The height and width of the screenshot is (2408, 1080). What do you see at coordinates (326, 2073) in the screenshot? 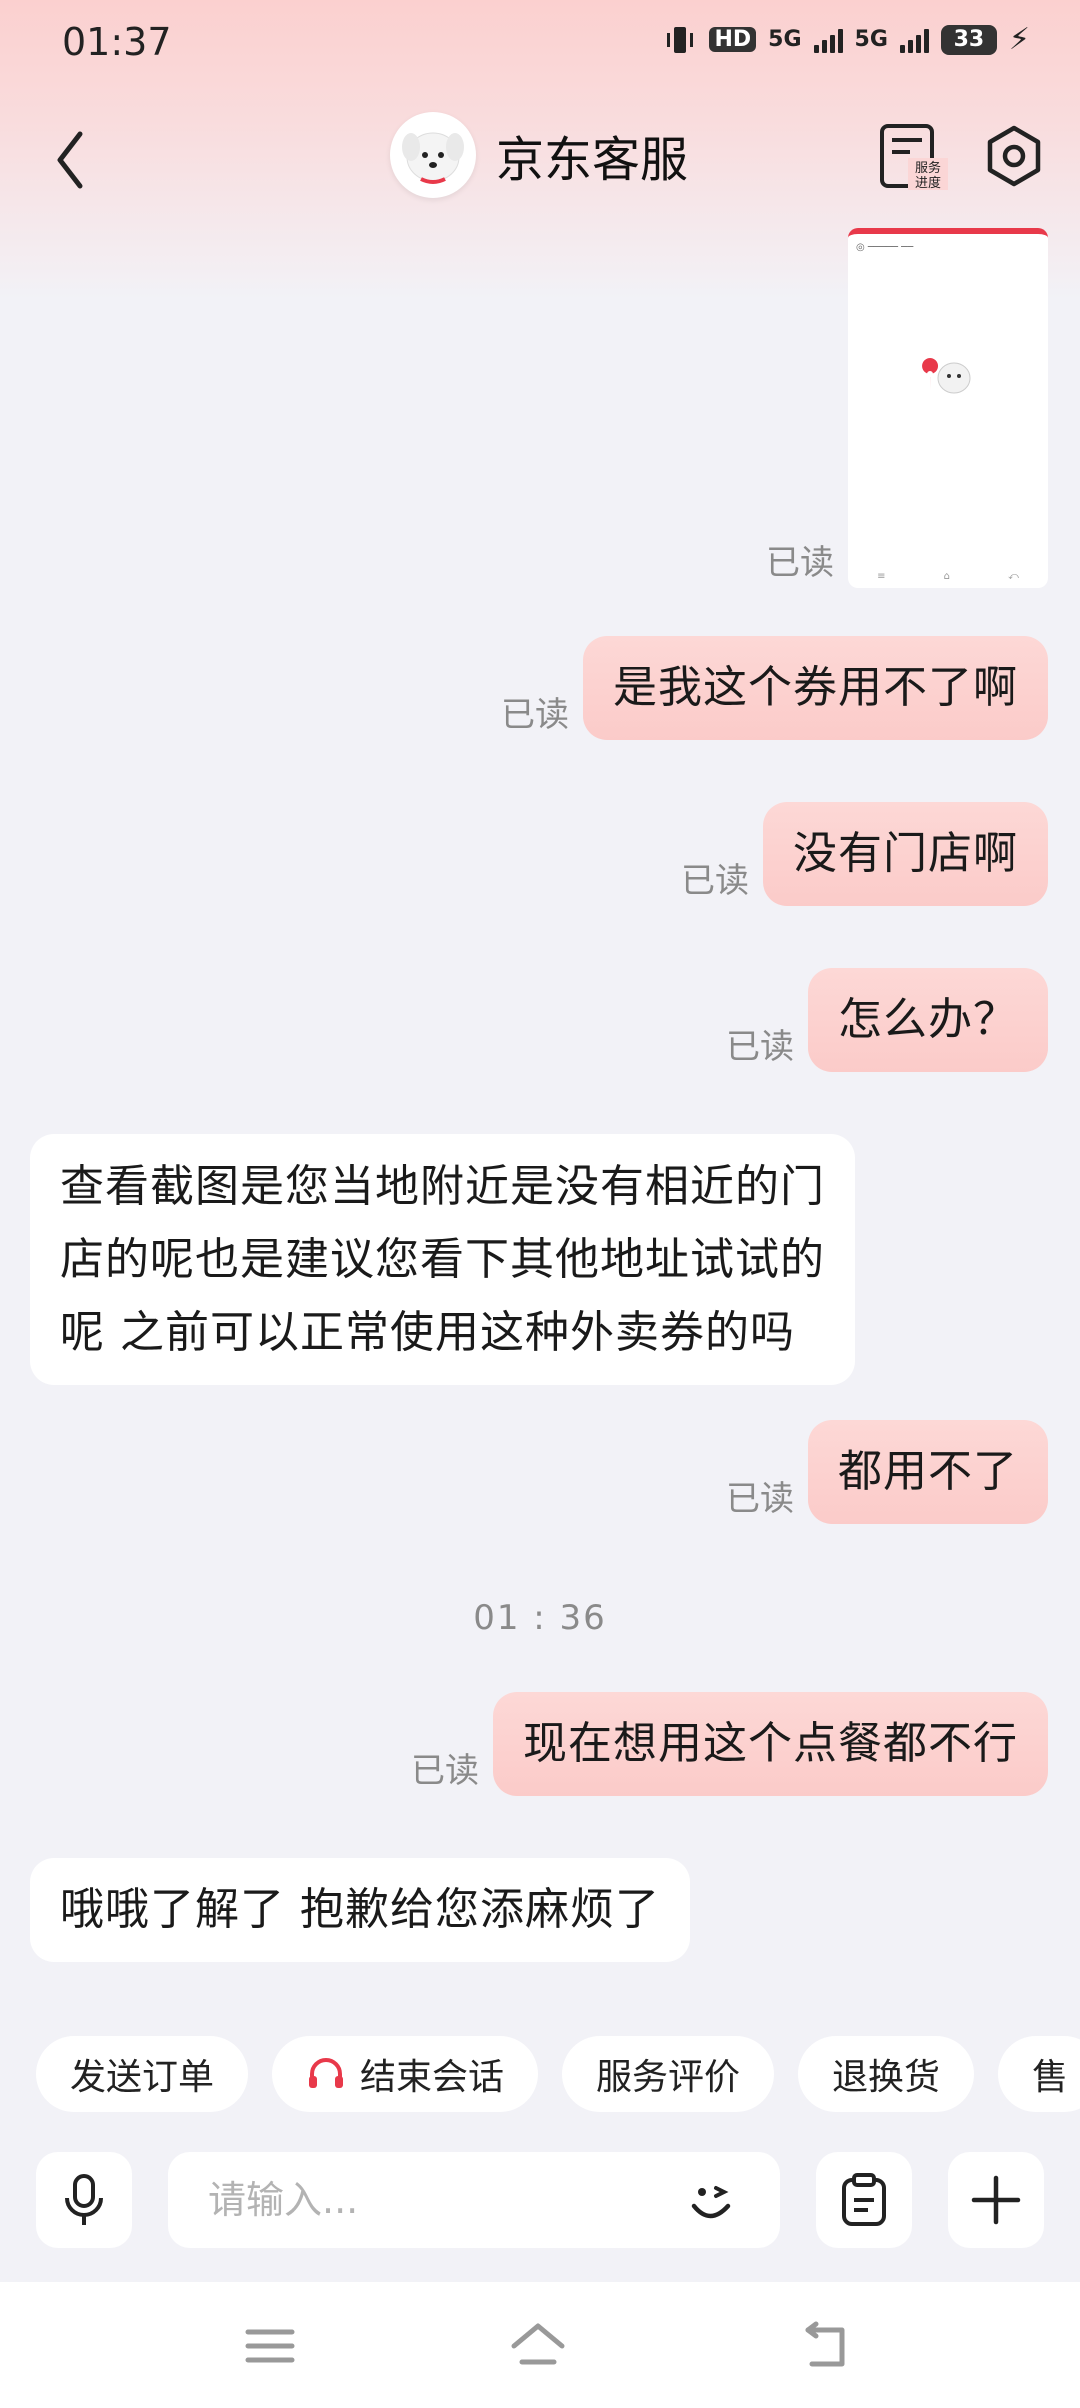
I see `headset-icon` at bounding box center [326, 2073].